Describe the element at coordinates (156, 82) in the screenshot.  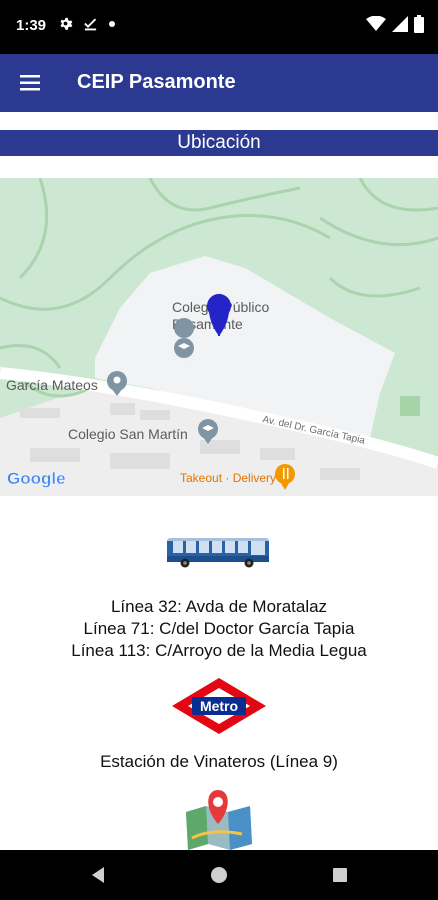
I see `app-title: CEIP Pasamonte` at that location.